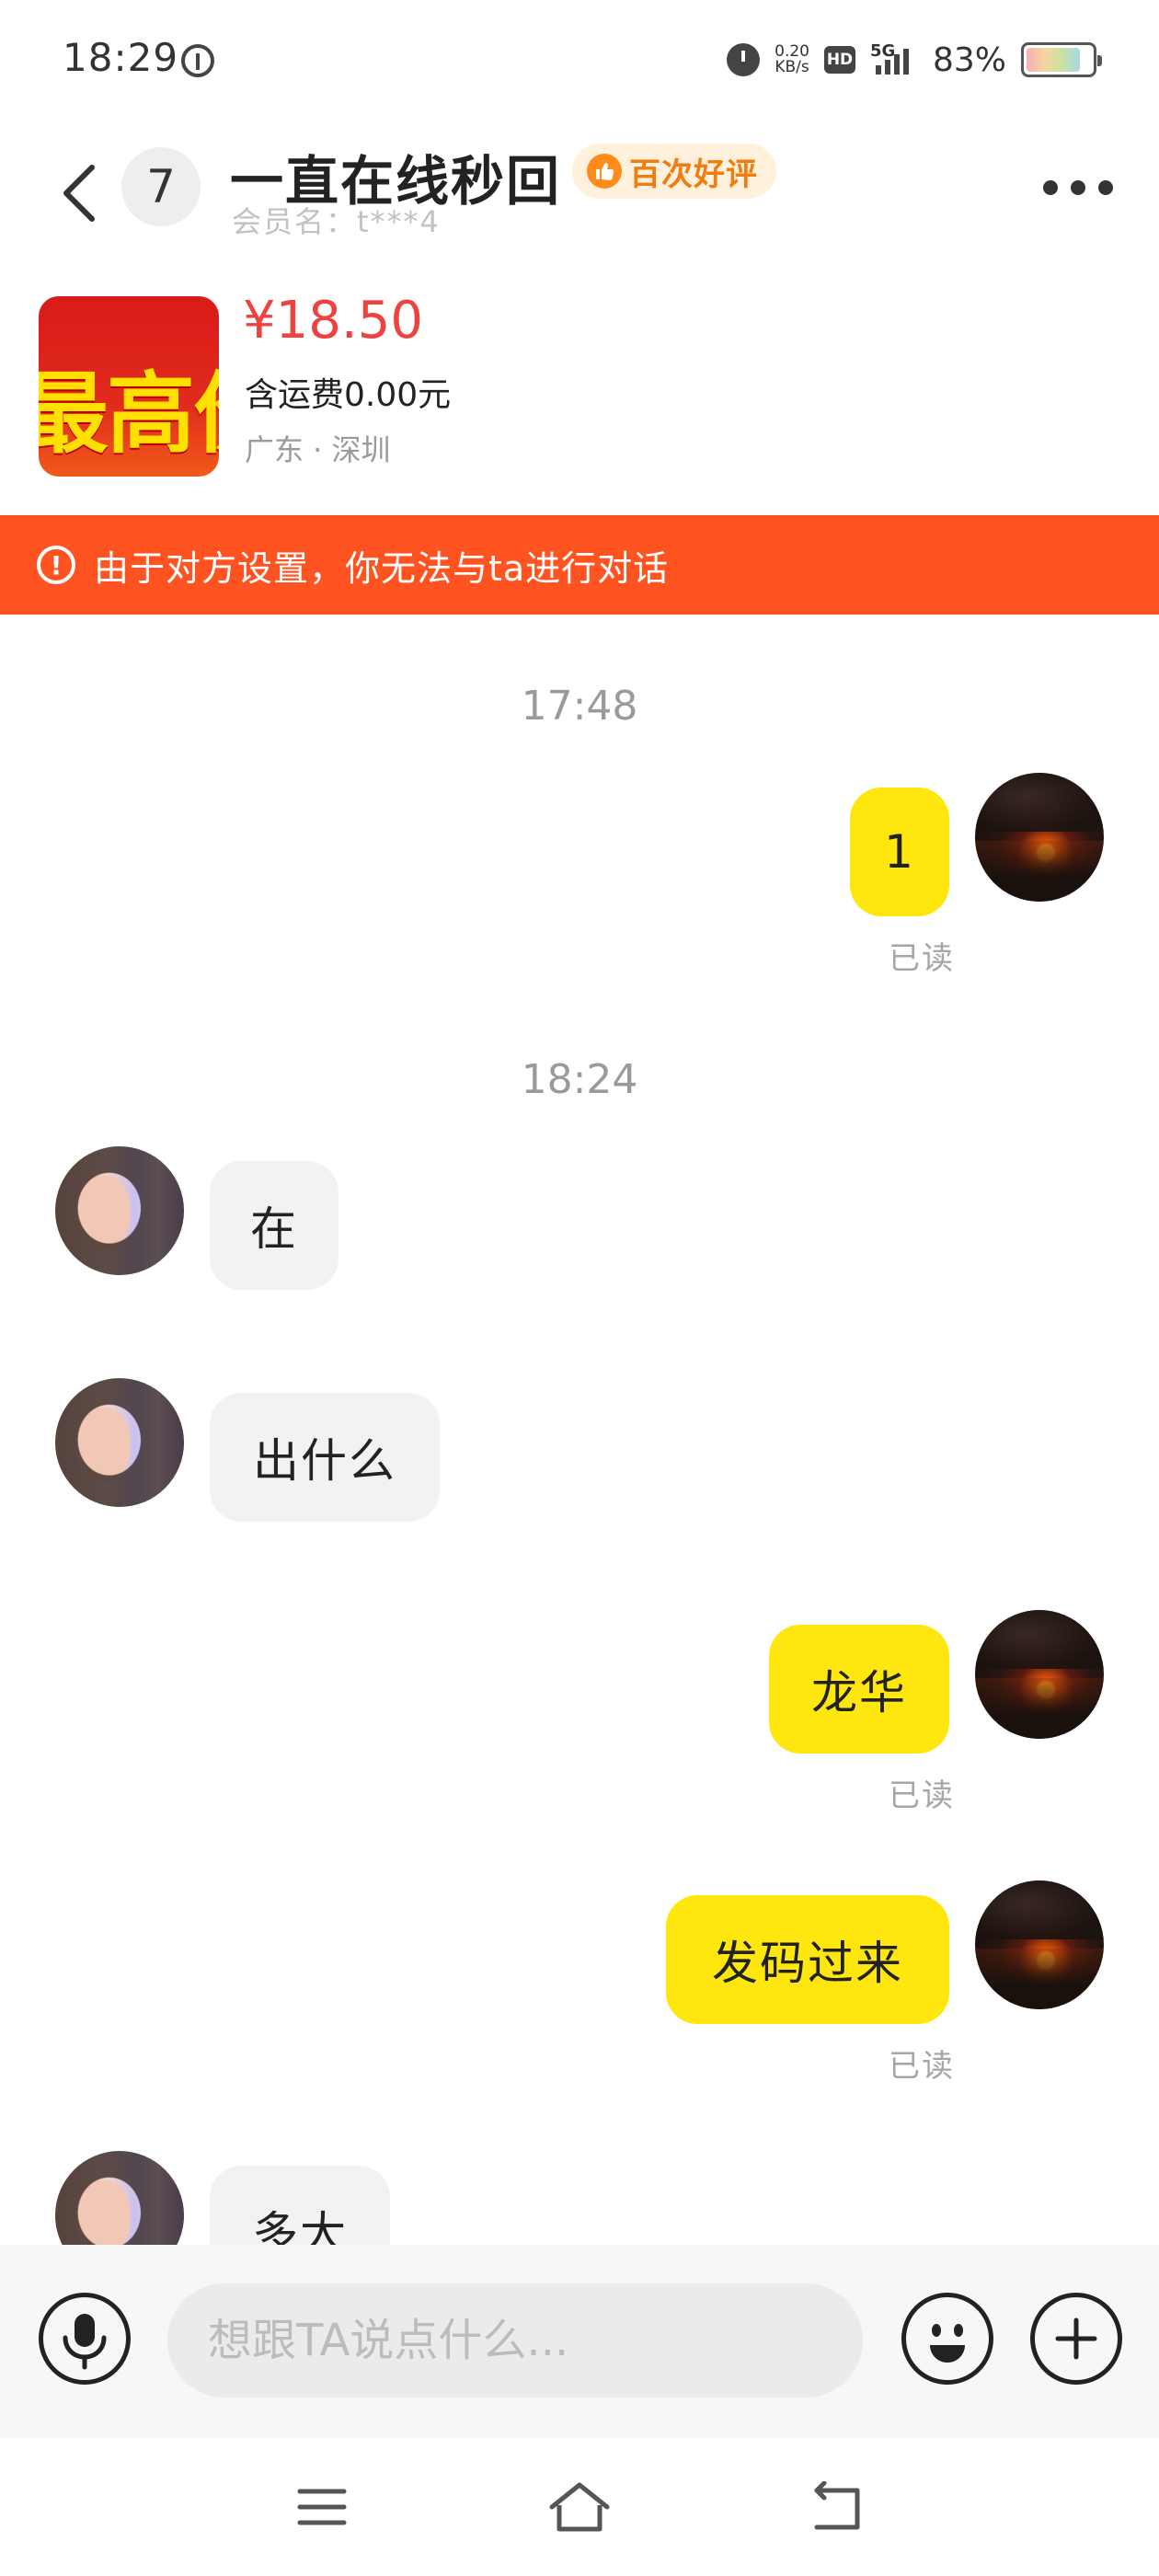 The height and width of the screenshot is (2576, 1159). I want to click on hd-icon: HD, so click(839, 60).